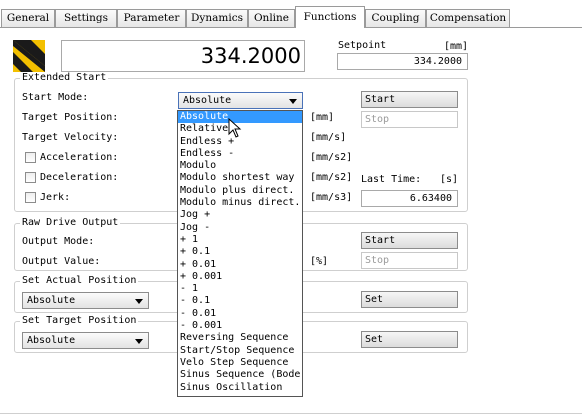  Describe the element at coordinates (235, 128) in the screenshot. I see `mouse-pointer-icon` at that location.